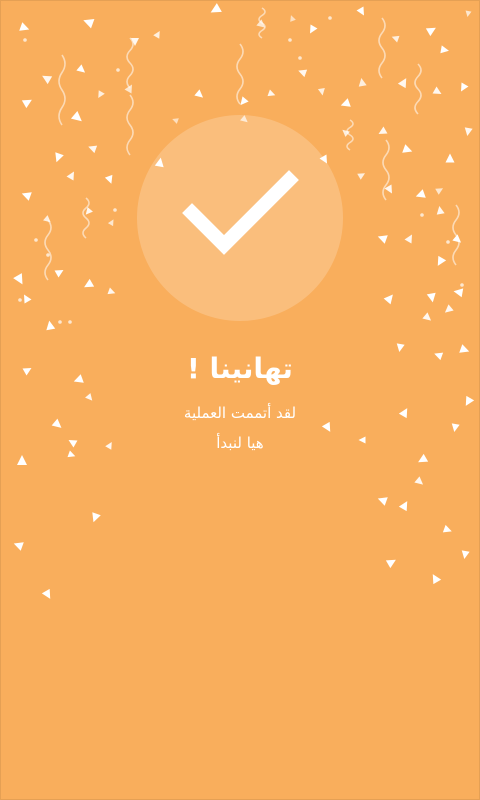 The height and width of the screenshot is (800, 480). I want to click on completion-message: لقد أتممت العملية, so click(240, 413).